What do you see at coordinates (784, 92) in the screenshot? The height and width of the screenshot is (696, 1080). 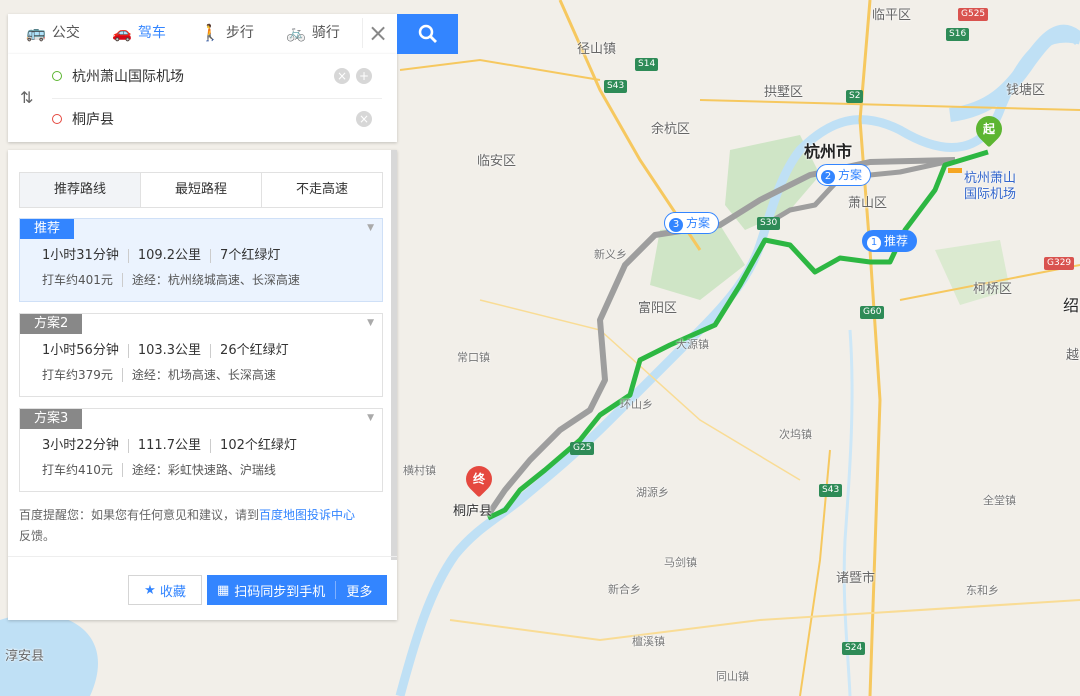 I see `map-label: 拱墅区` at bounding box center [784, 92].